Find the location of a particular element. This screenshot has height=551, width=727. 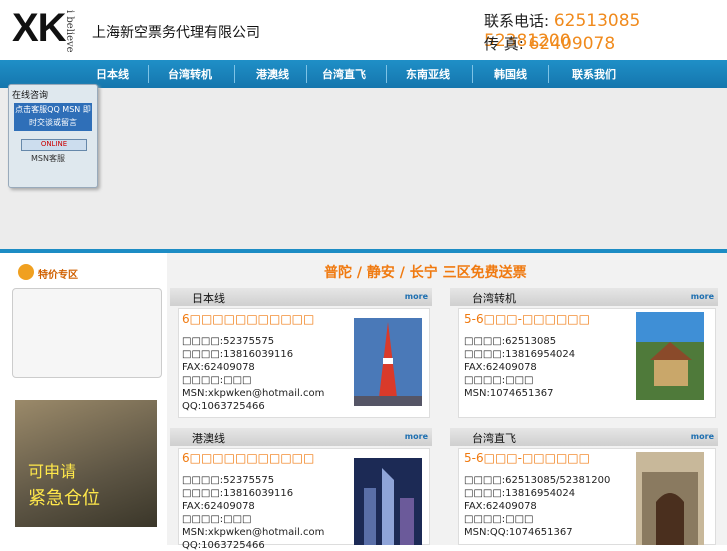

free-delivery-headline: 普陀 / 静安 / 长宁 三区免费送票 is located at coordinates (425, 273).